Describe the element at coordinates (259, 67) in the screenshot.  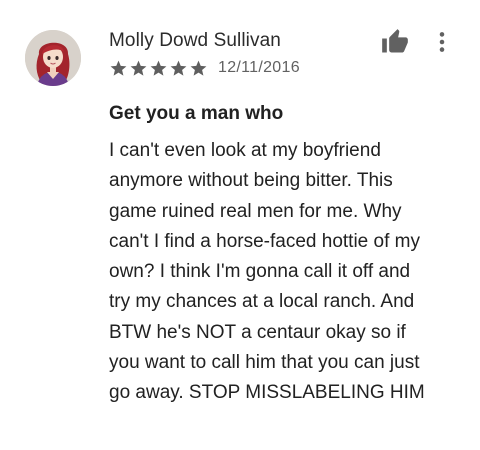
I see `review-date: 12/11/2016` at that location.